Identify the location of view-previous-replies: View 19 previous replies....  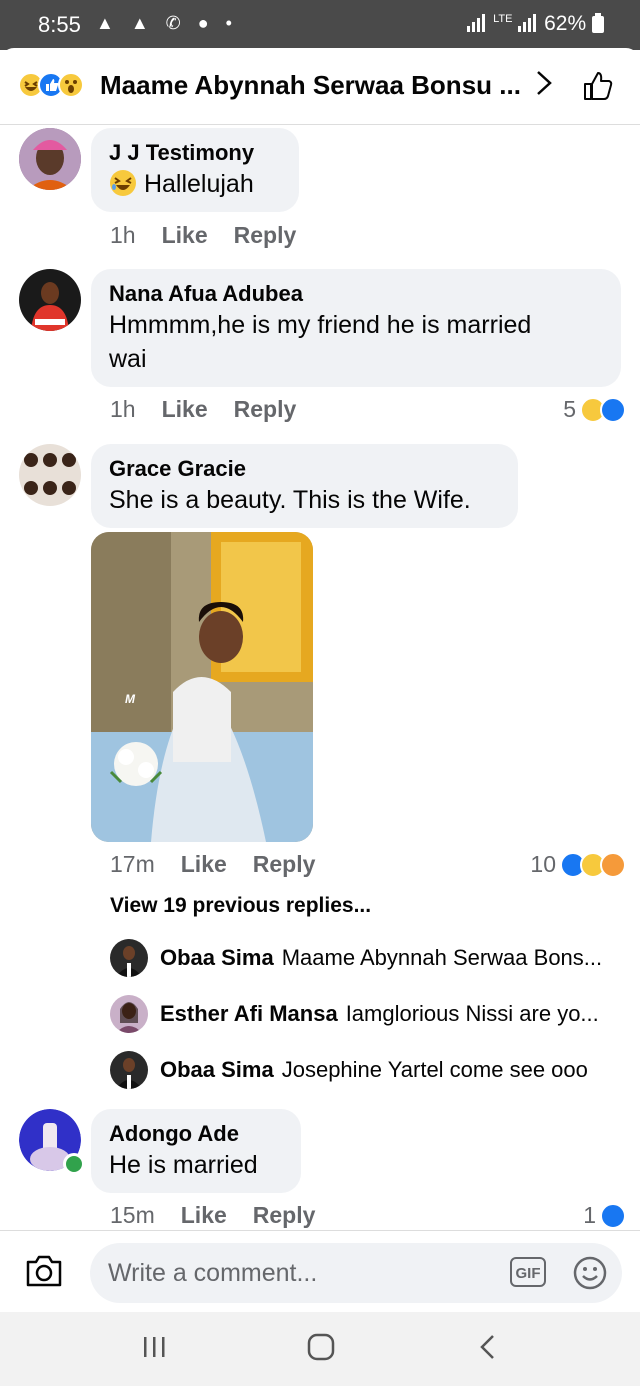
(240, 906).